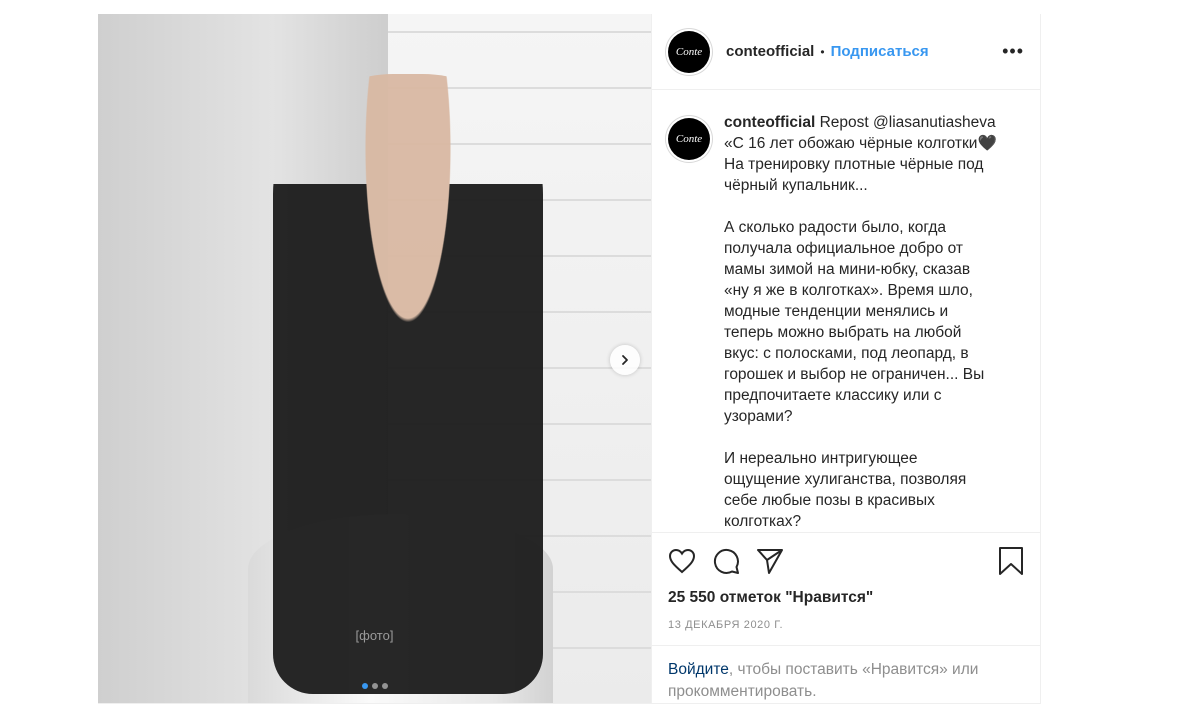 The height and width of the screenshot is (705, 1200). What do you see at coordinates (880, 51) in the screenshot?
I see `follow-button: Подписаться` at bounding box center [880, 51].